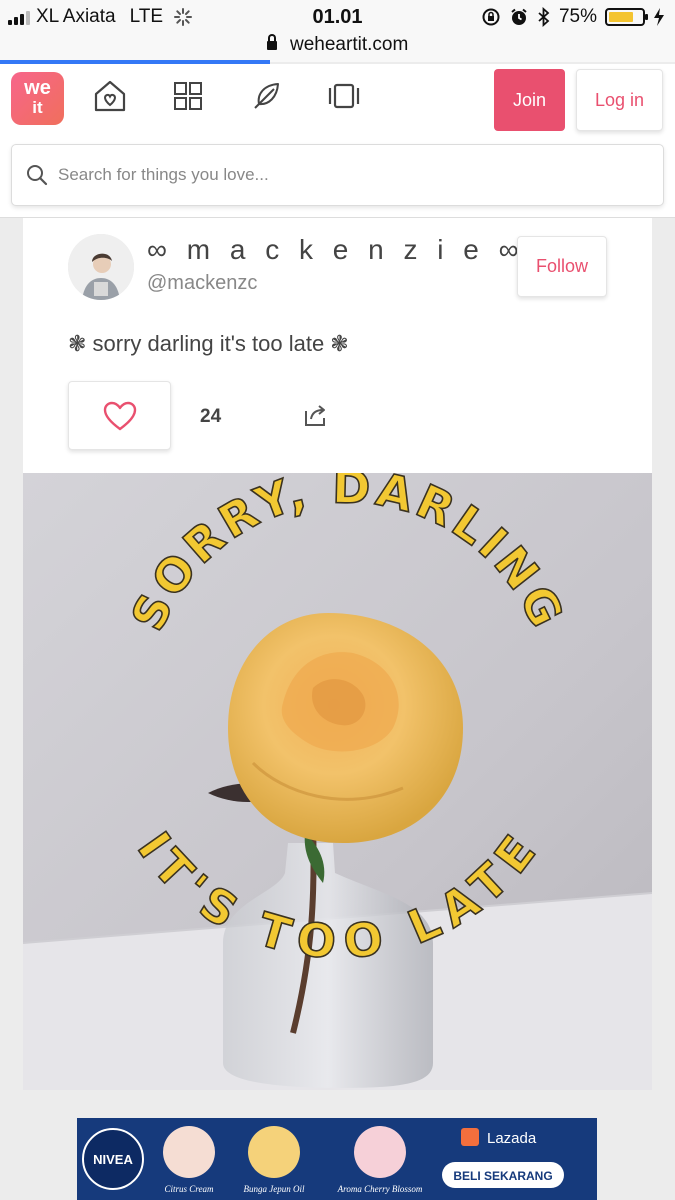  I want to click on address-bar: weheartit.com, so click(337, 48).